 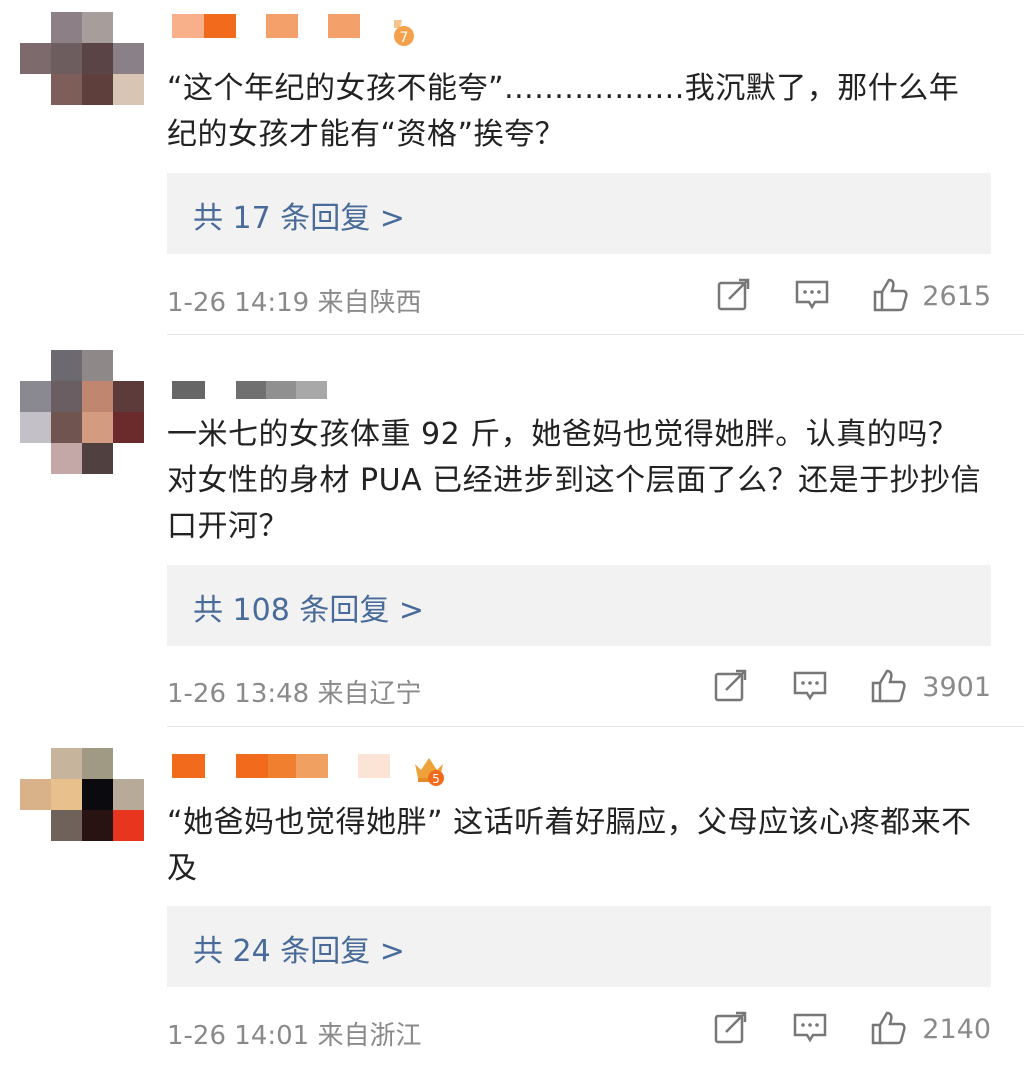 I want to click on comment-meta: 1-26 14:19 来自陕西 2615, so click(x=579, y=297).